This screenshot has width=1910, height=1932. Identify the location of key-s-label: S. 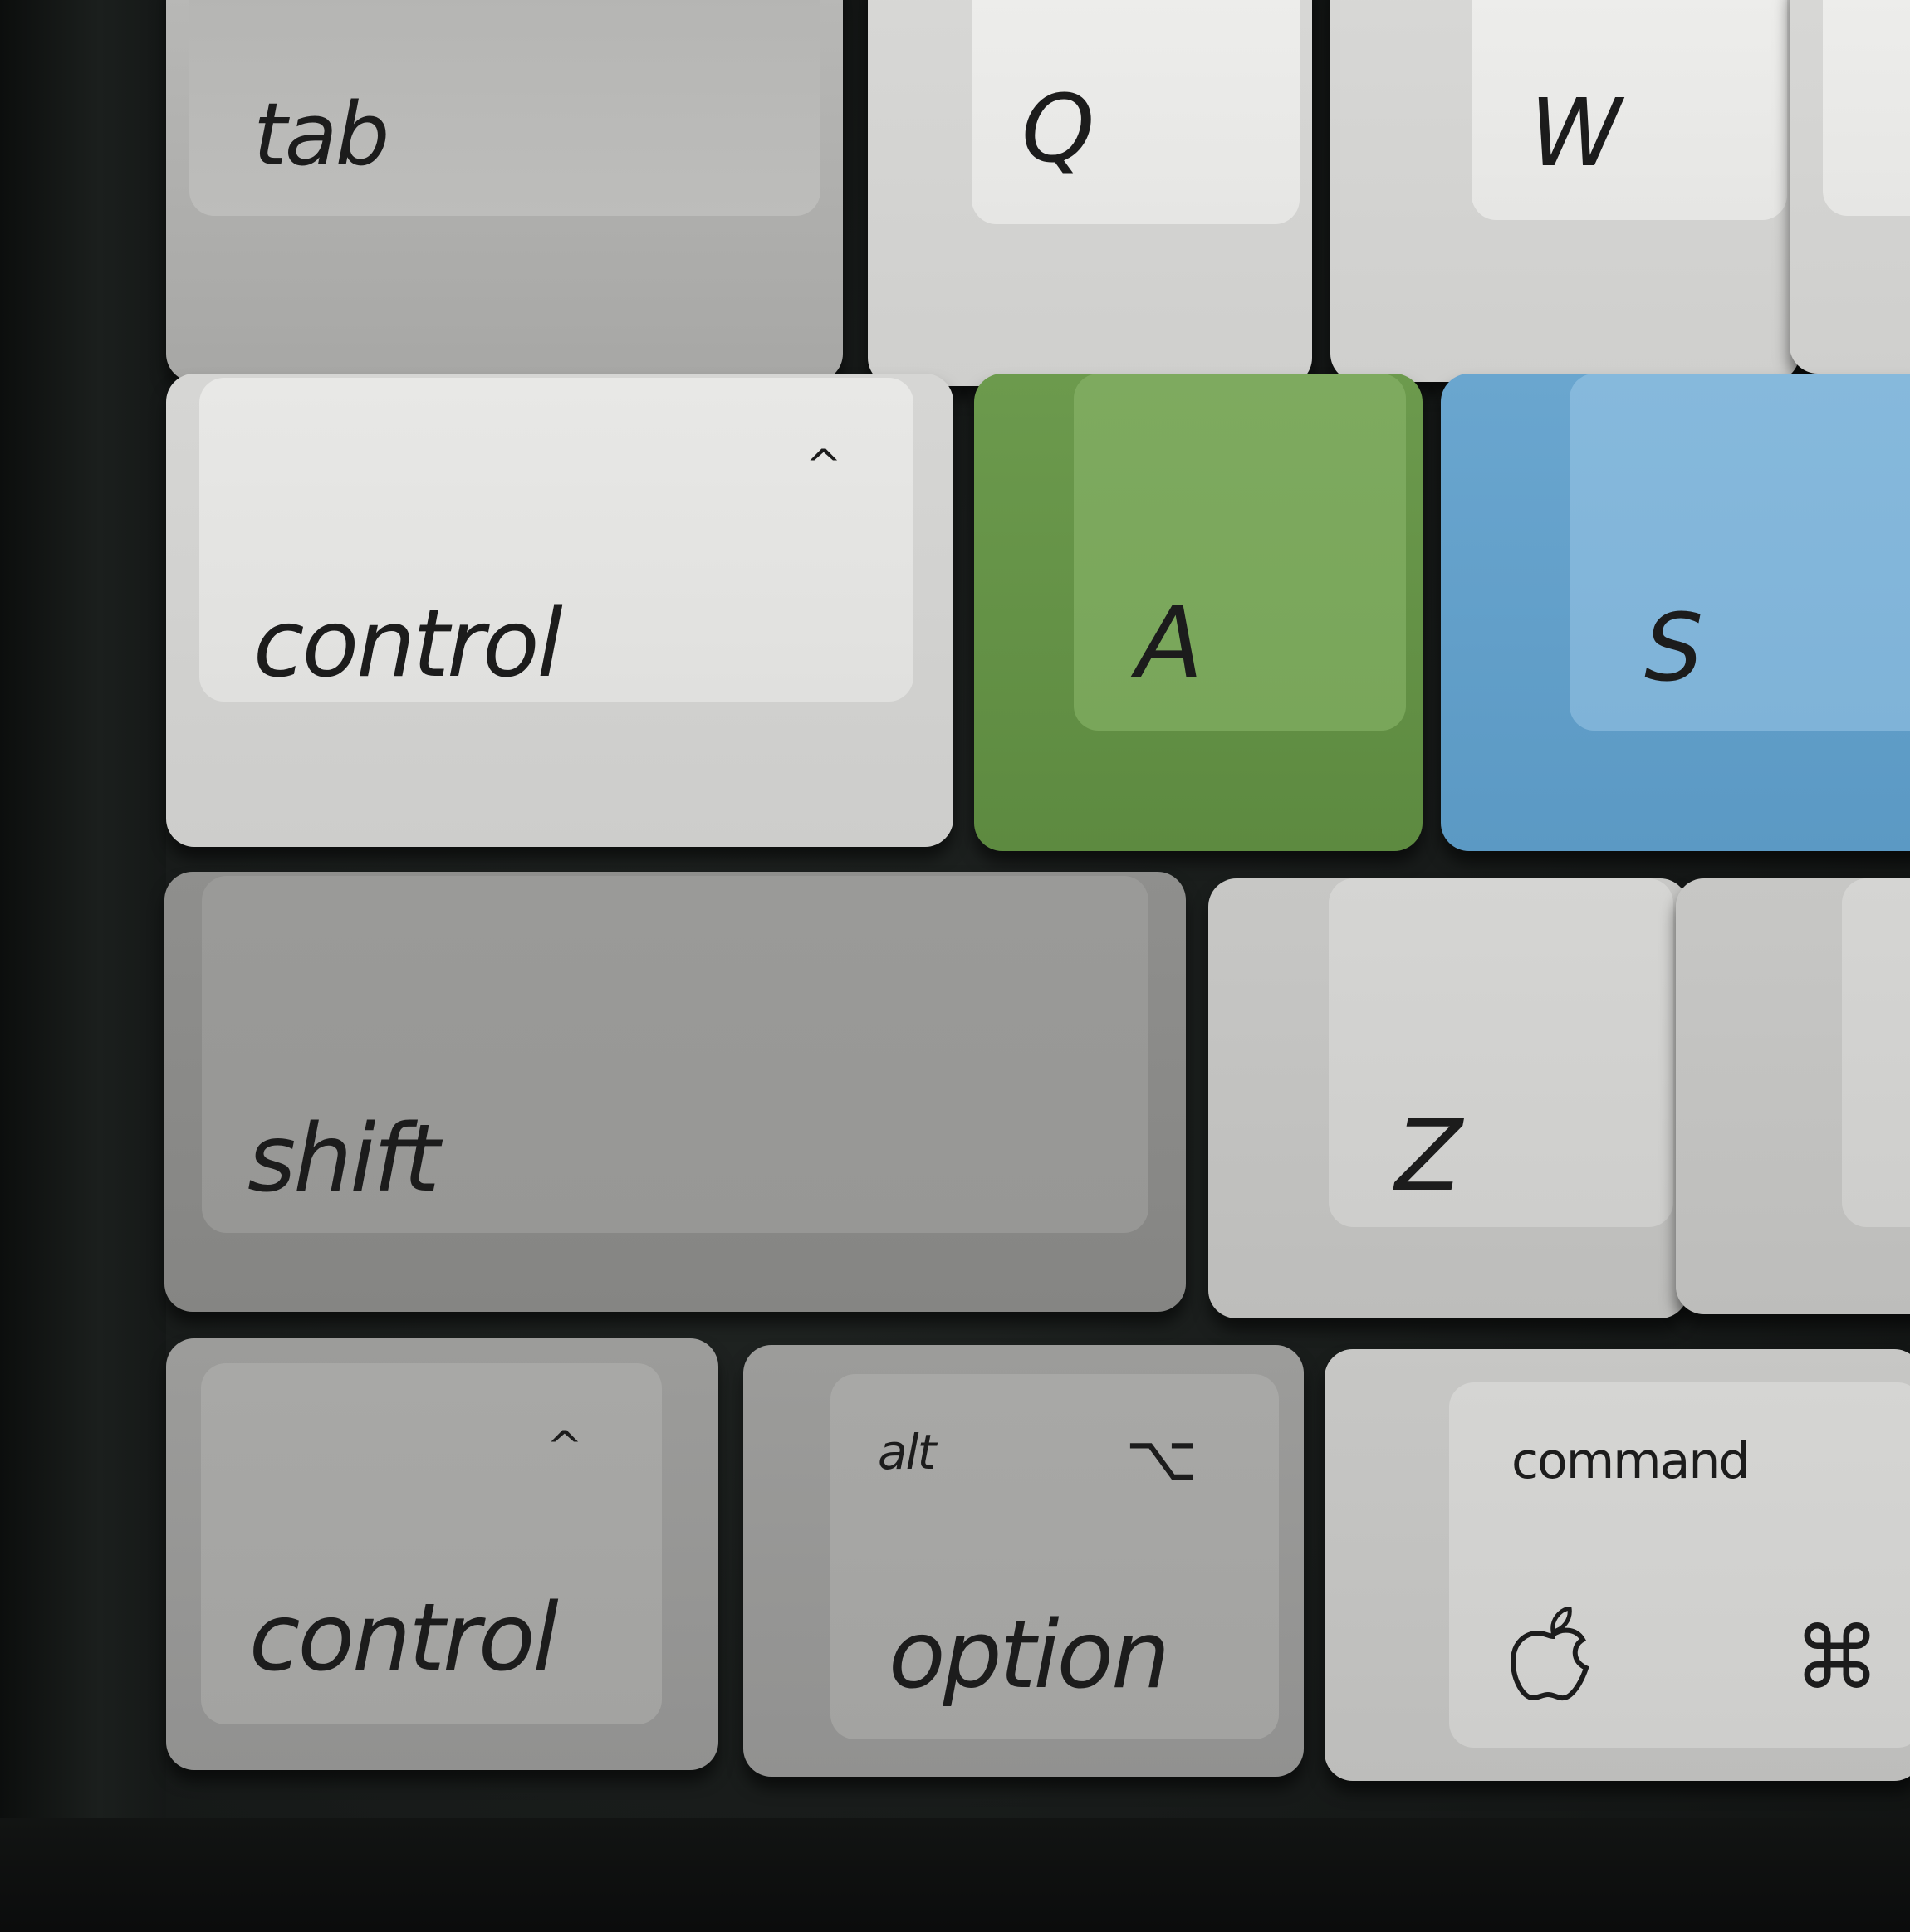
(1674, 648).